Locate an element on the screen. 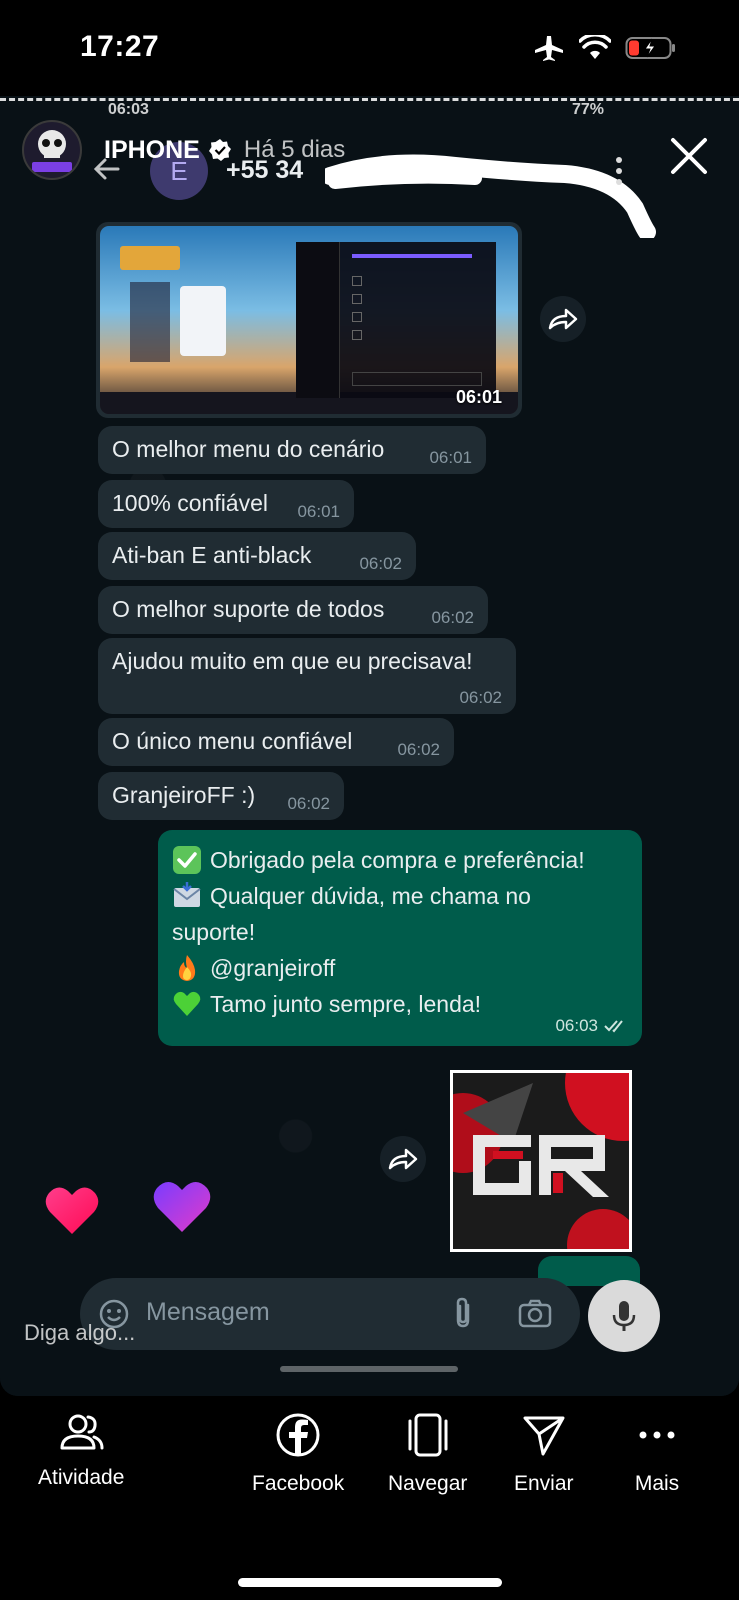 The width and height of the screenshot is (739, 1600). action-label: Enviar is located at coordinates (544, 1483).